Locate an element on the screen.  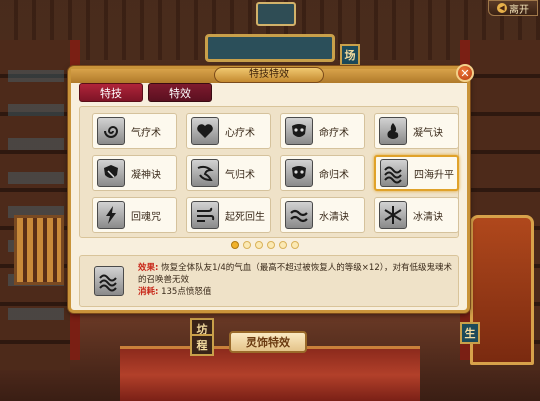
skill-label: 水清诀 is located at coordinates (334, 217).